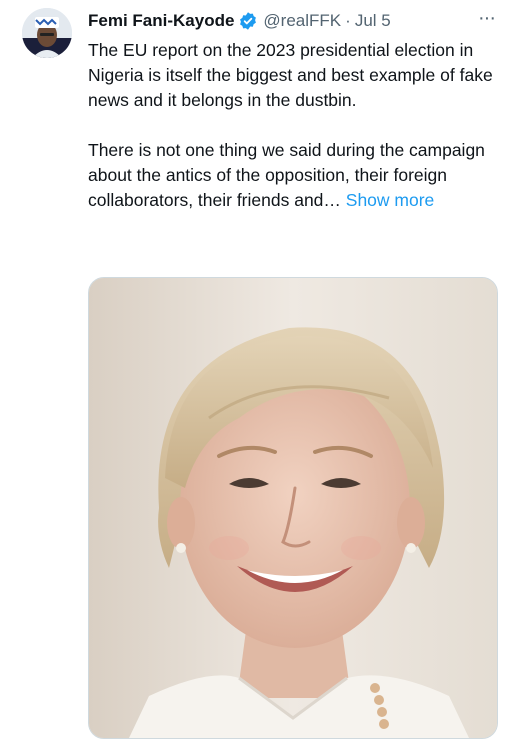  I want to click on tweet-header: Femi Fani-Kayode @realFFK · Jul 5 ···, so click(292, 21).